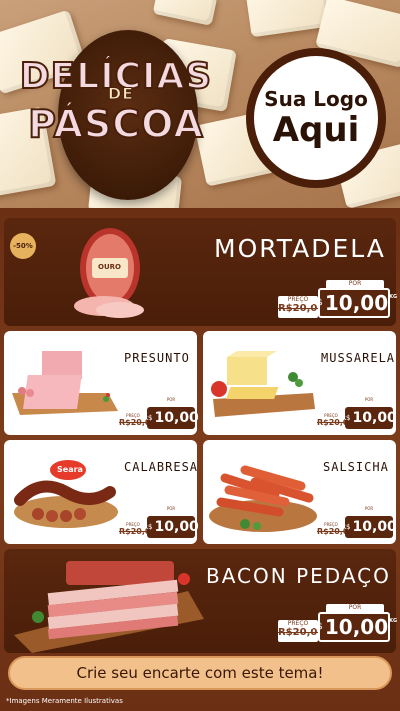 This screenshot has width=400, height=711. What do you see at coordinates (109, 273) in the screenshot?
I see `mortadela-illustration` at bounding box center [109, 273].